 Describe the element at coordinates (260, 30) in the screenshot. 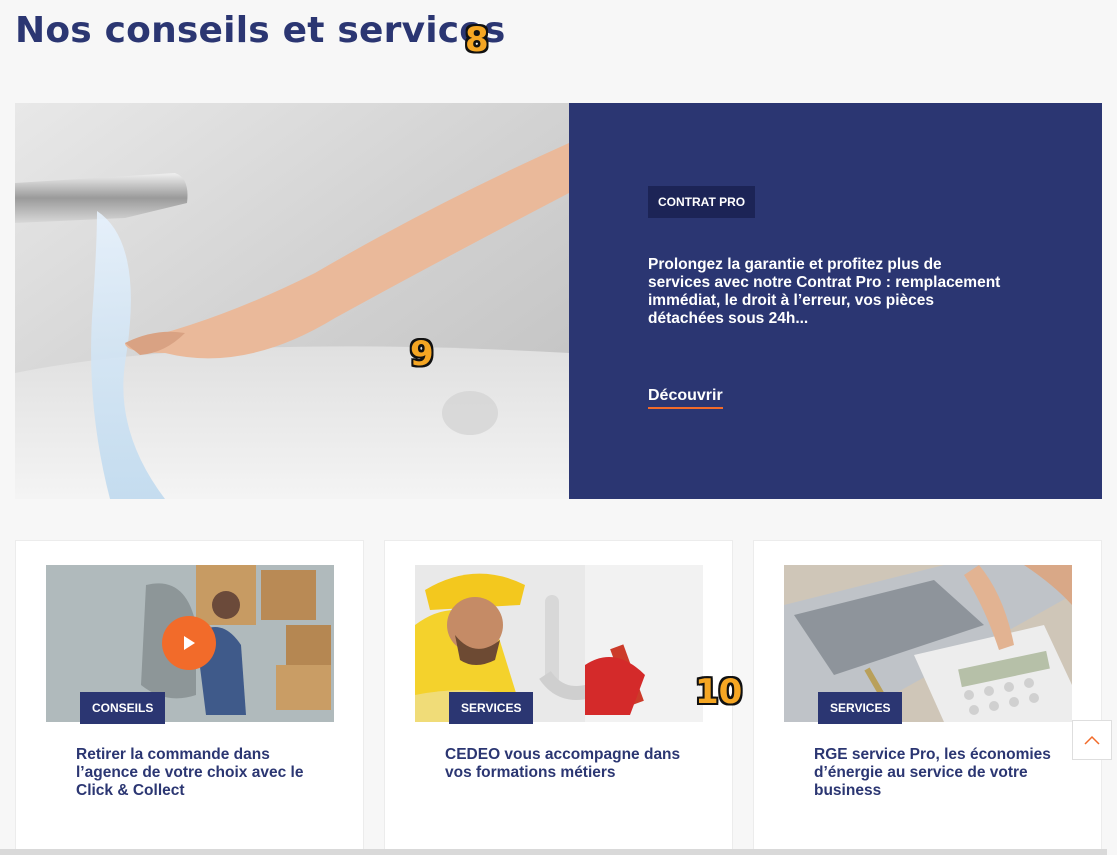

I see `page-title: Nos conseils et services` at that location.